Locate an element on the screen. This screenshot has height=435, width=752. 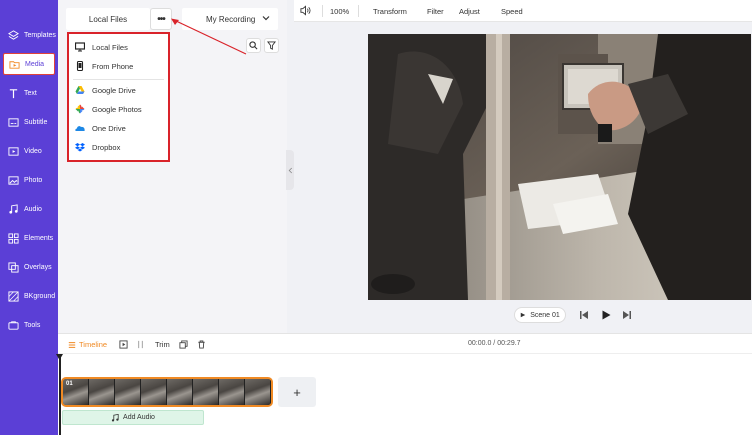
copy-icon is located at coordinates (183, 344).